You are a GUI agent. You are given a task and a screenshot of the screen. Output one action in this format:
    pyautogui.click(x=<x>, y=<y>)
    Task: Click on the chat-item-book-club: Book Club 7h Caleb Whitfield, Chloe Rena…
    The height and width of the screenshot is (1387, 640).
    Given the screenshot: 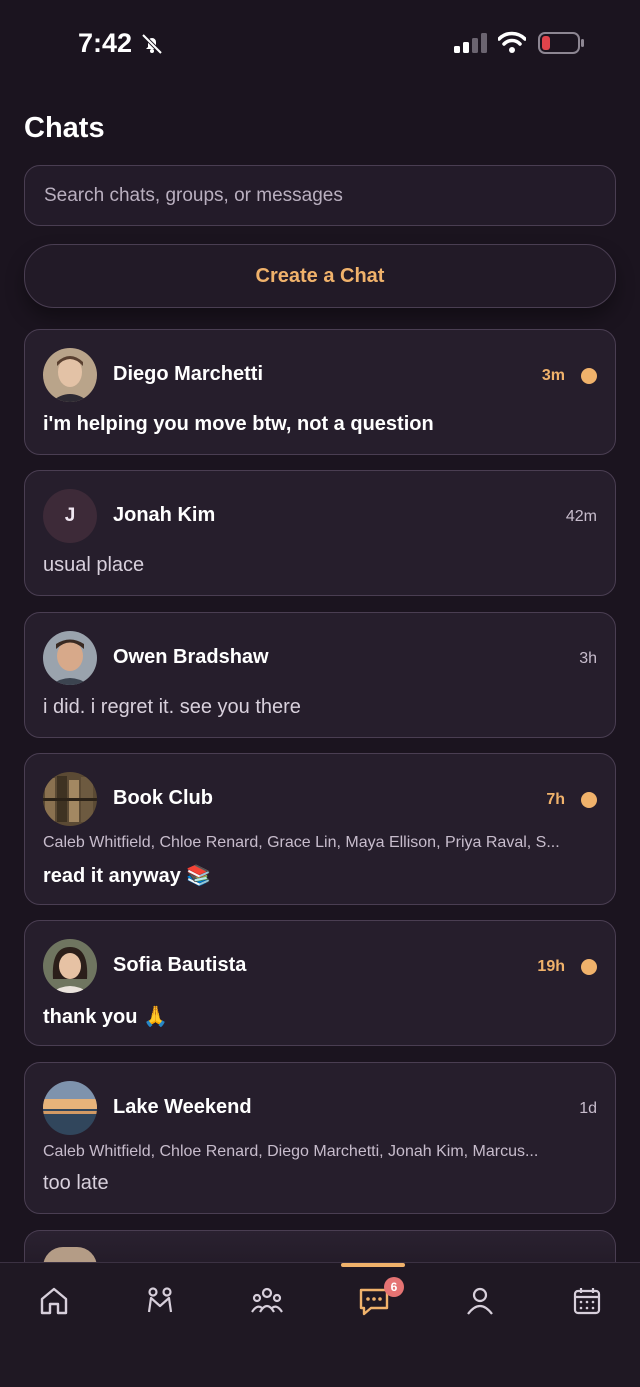 What is the action you would take?
    pyautogui.click(x=320, y=829)
    